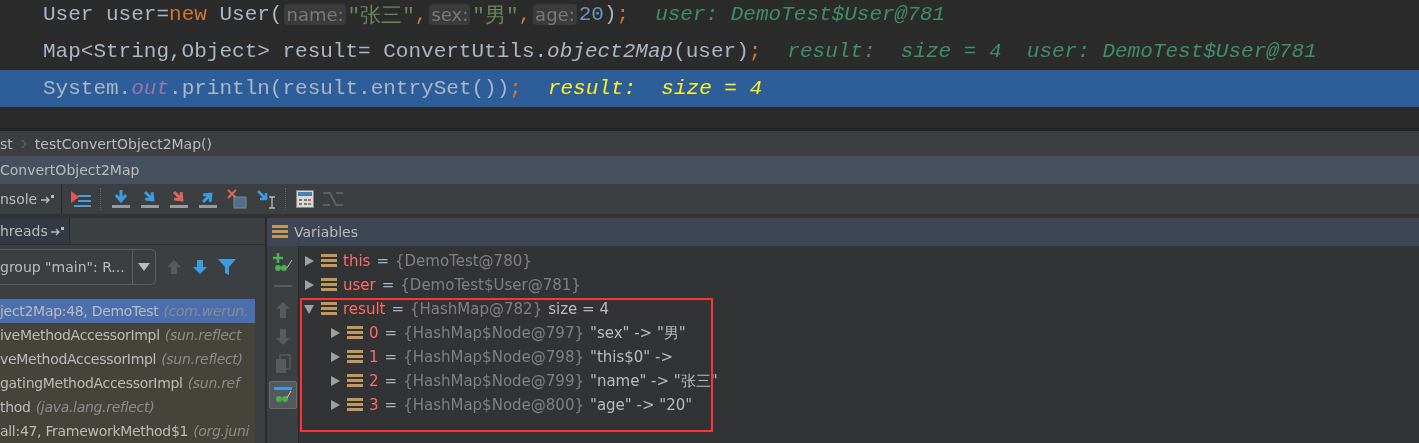 Image resolution: width=1419 pixels, height=443 pixels. Describe the element at coordinates (280, 232) in the screenshot. I see `variables-icon` at that location.